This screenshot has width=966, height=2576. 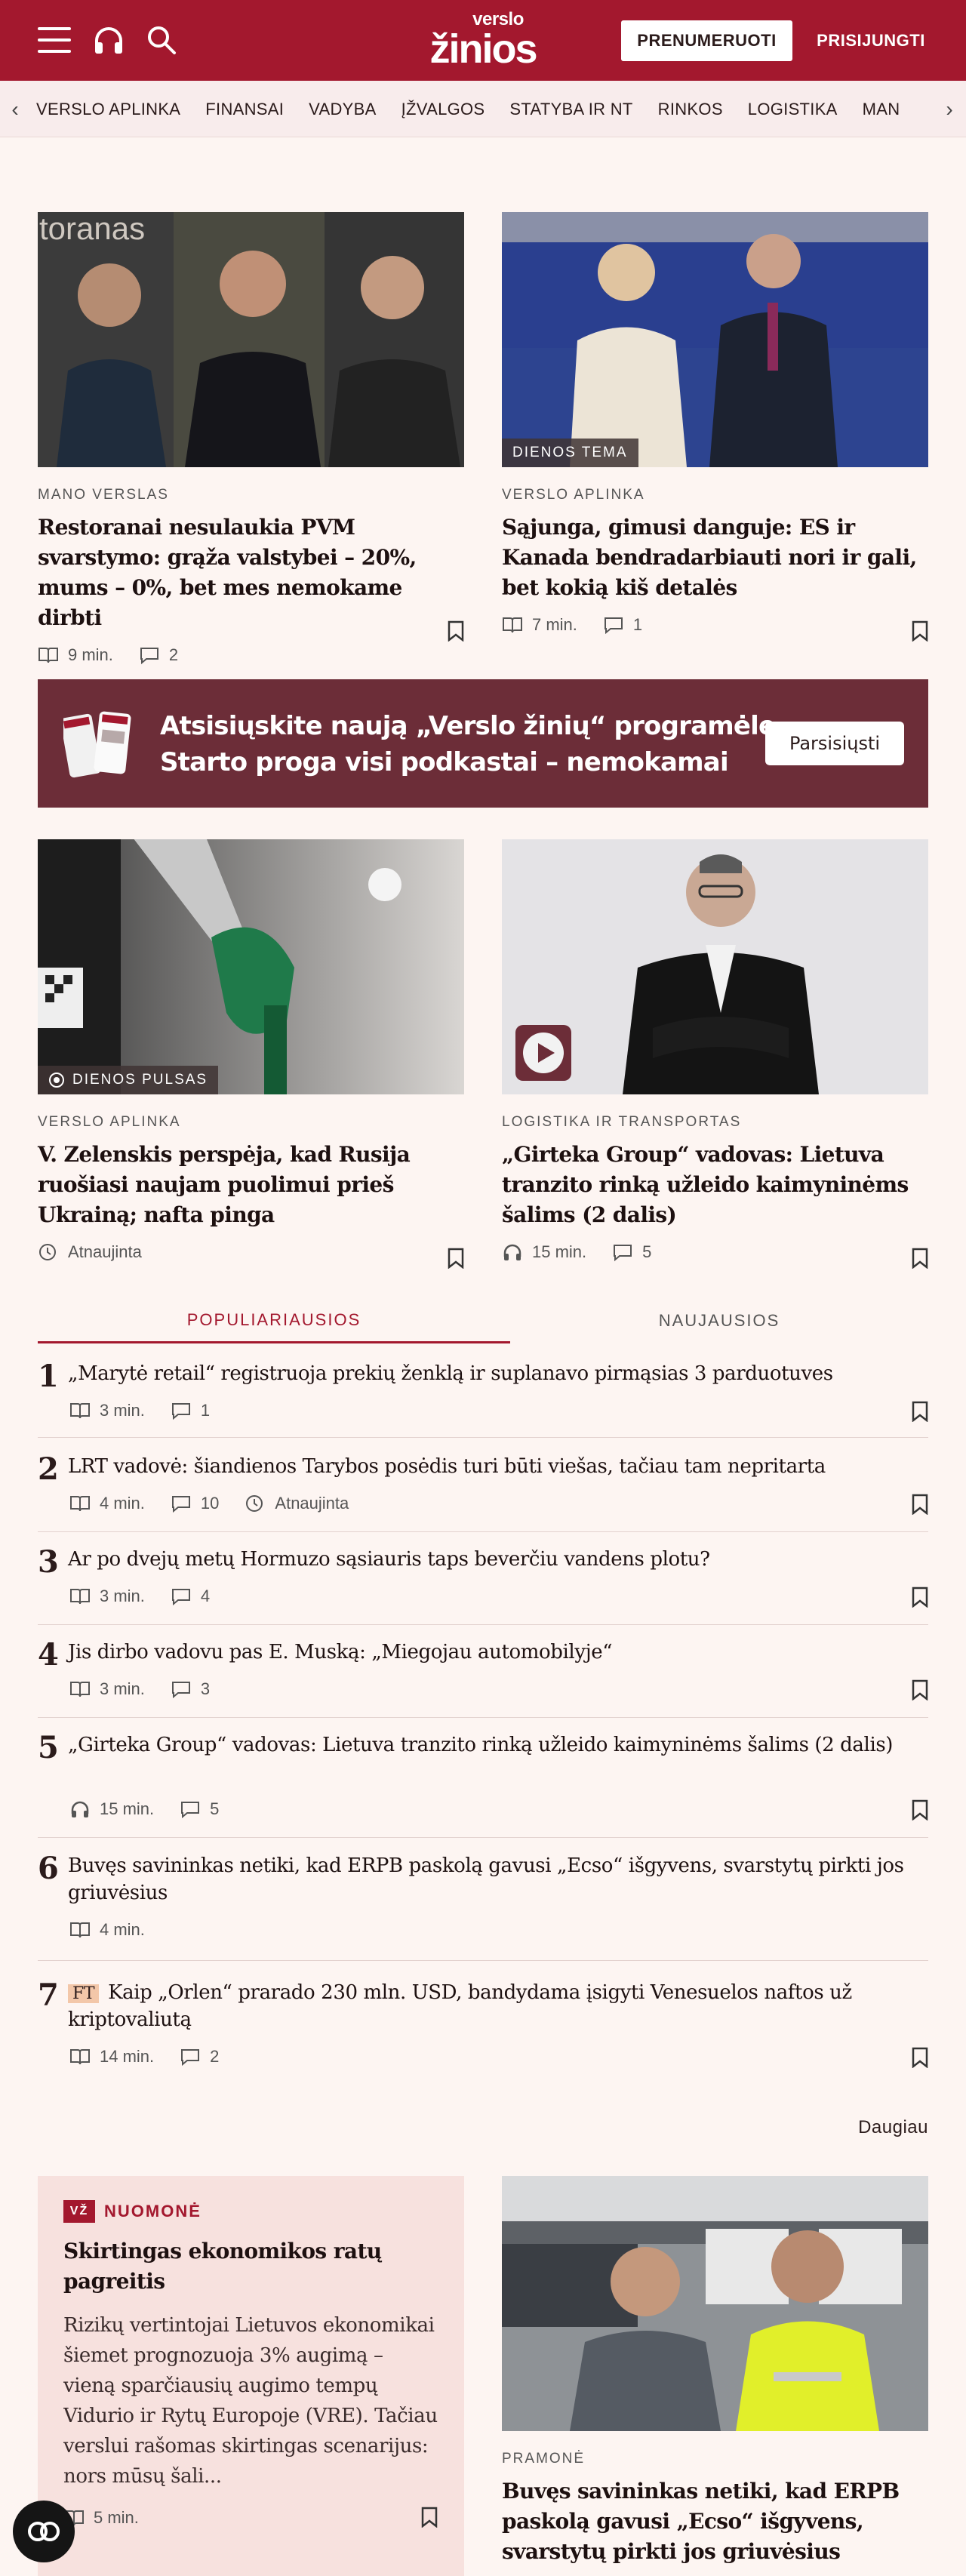 What do you see at coordinates (342, 109) in the screenshot?
I see `nav-item: VADYBA` at bounding box center [342, 109].